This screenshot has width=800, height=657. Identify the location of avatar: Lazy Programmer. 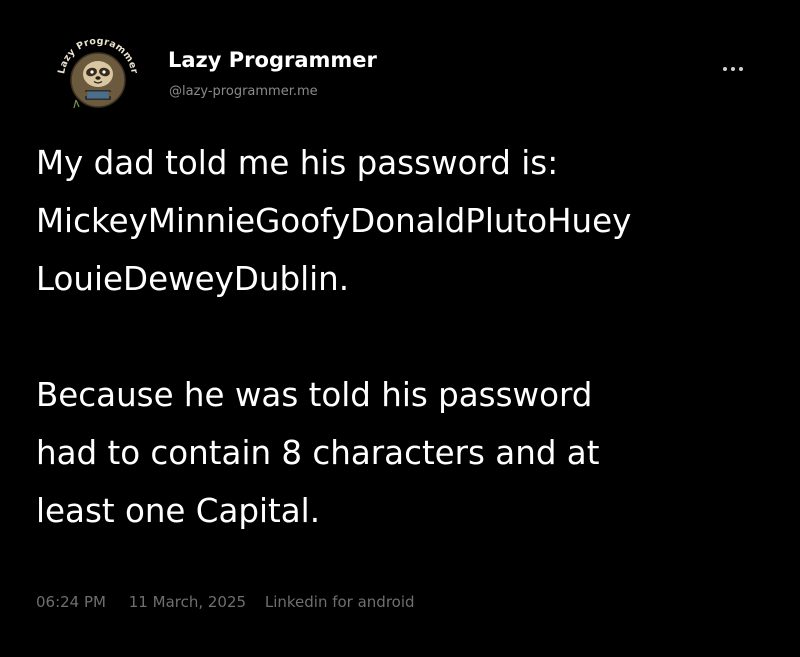
(98, 72).